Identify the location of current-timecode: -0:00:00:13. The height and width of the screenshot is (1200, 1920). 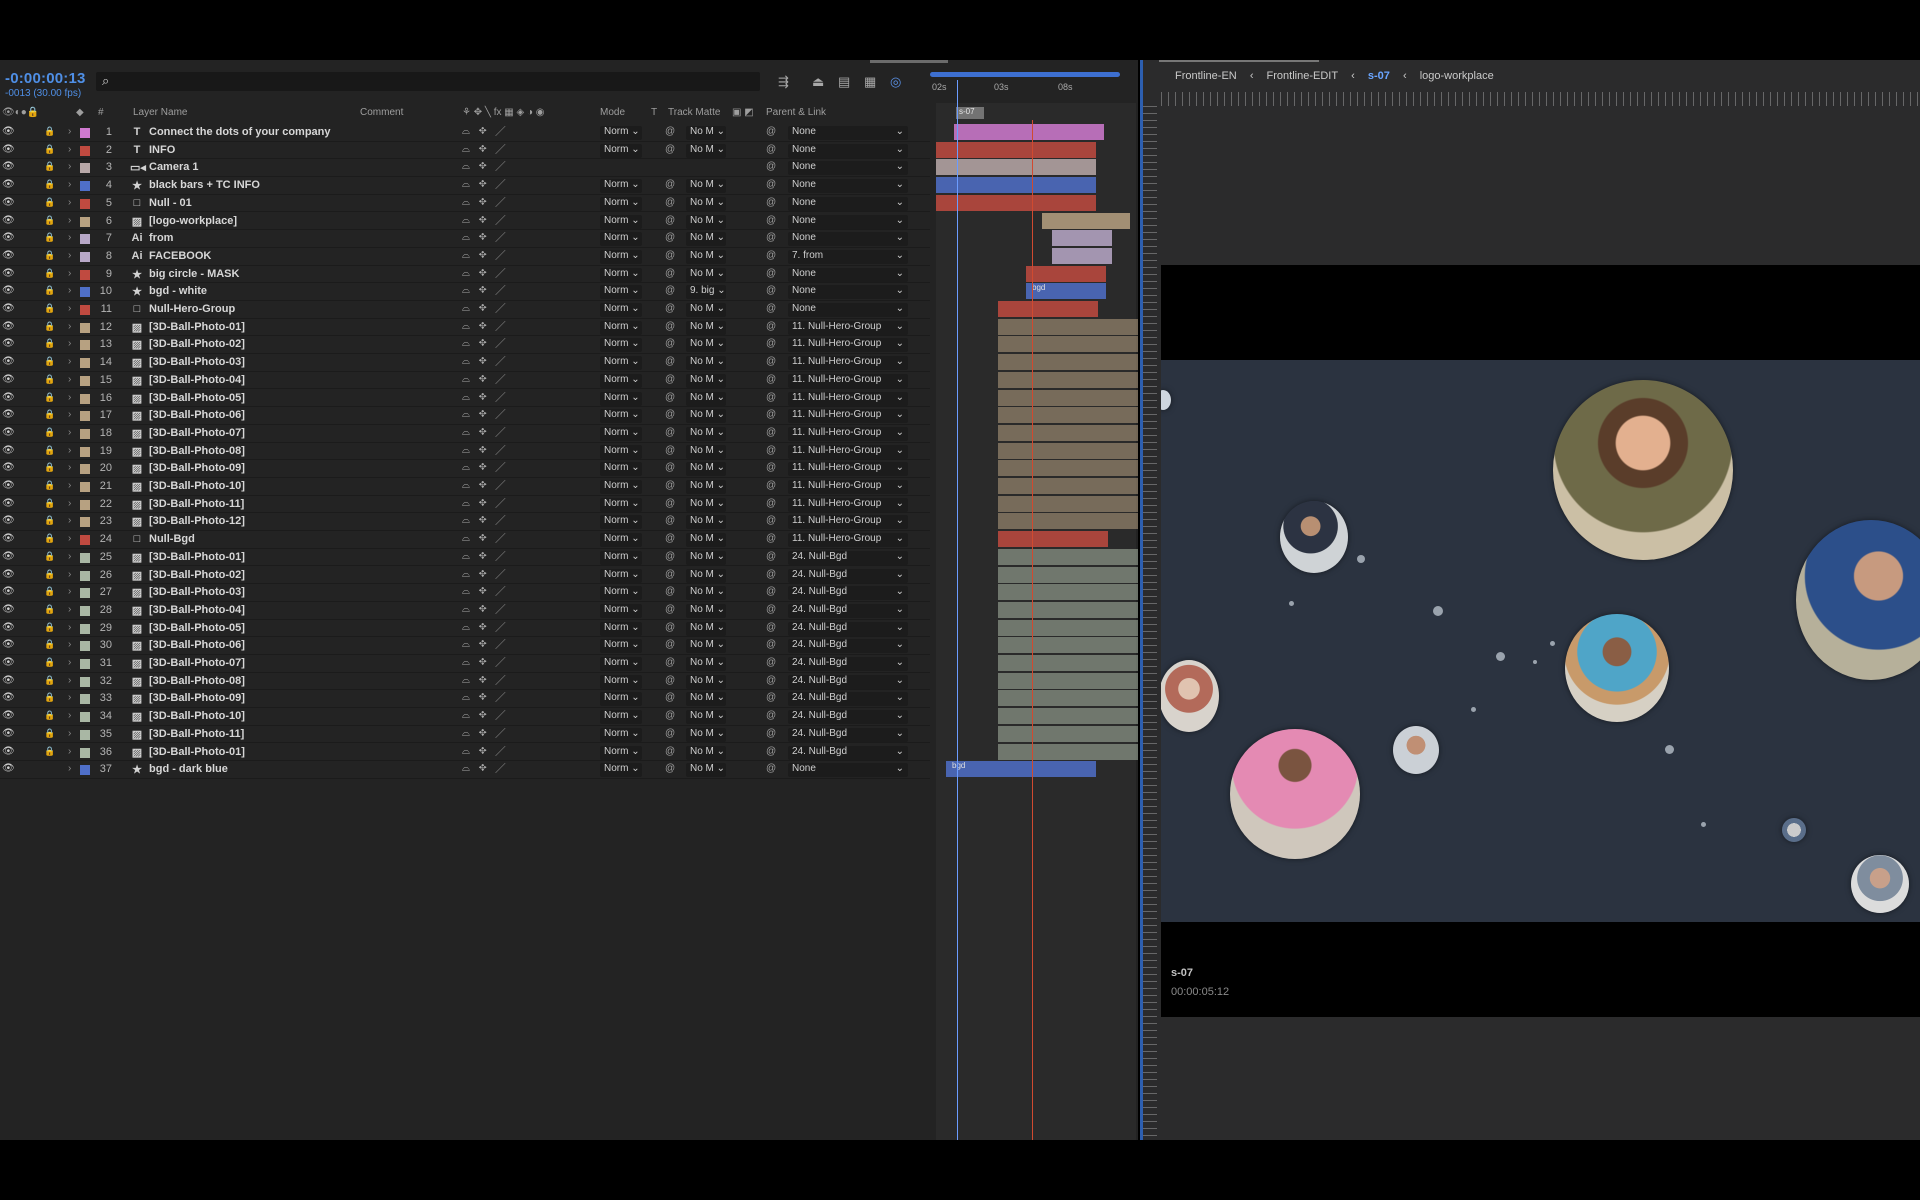
(45, 78).